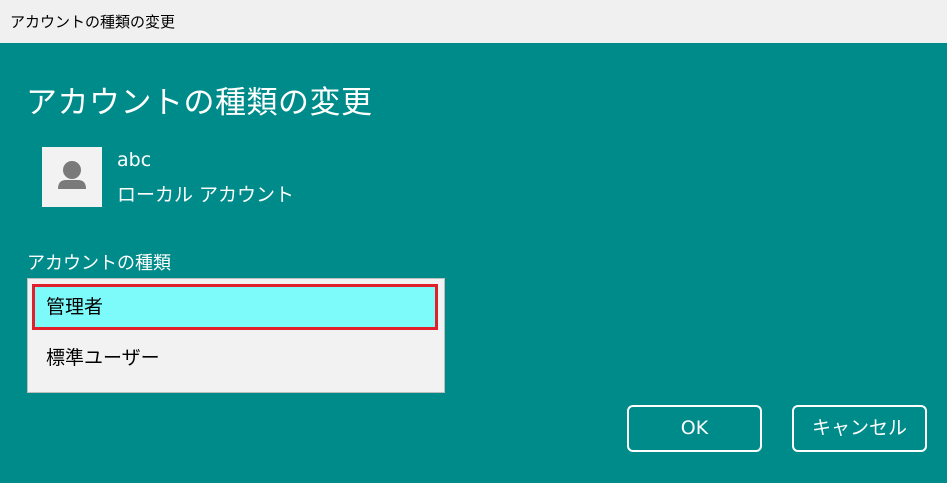  I want to click on user-name: abc, so click(134, 160).